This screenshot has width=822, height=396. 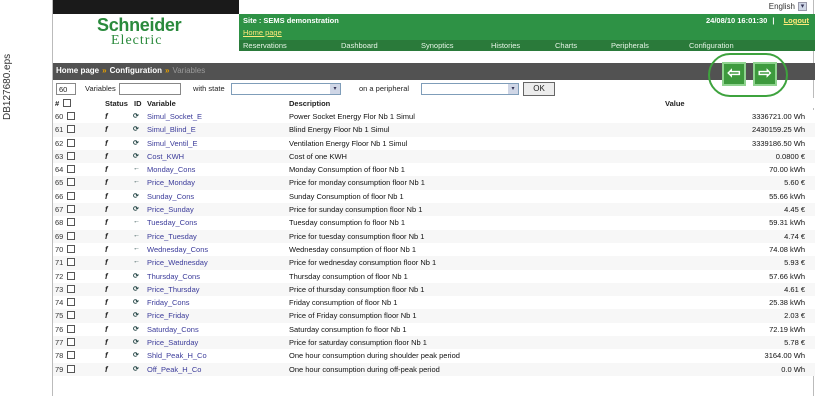 I want to click on variable-link: Simul_Ventil_E, so click(x=172, y=143).